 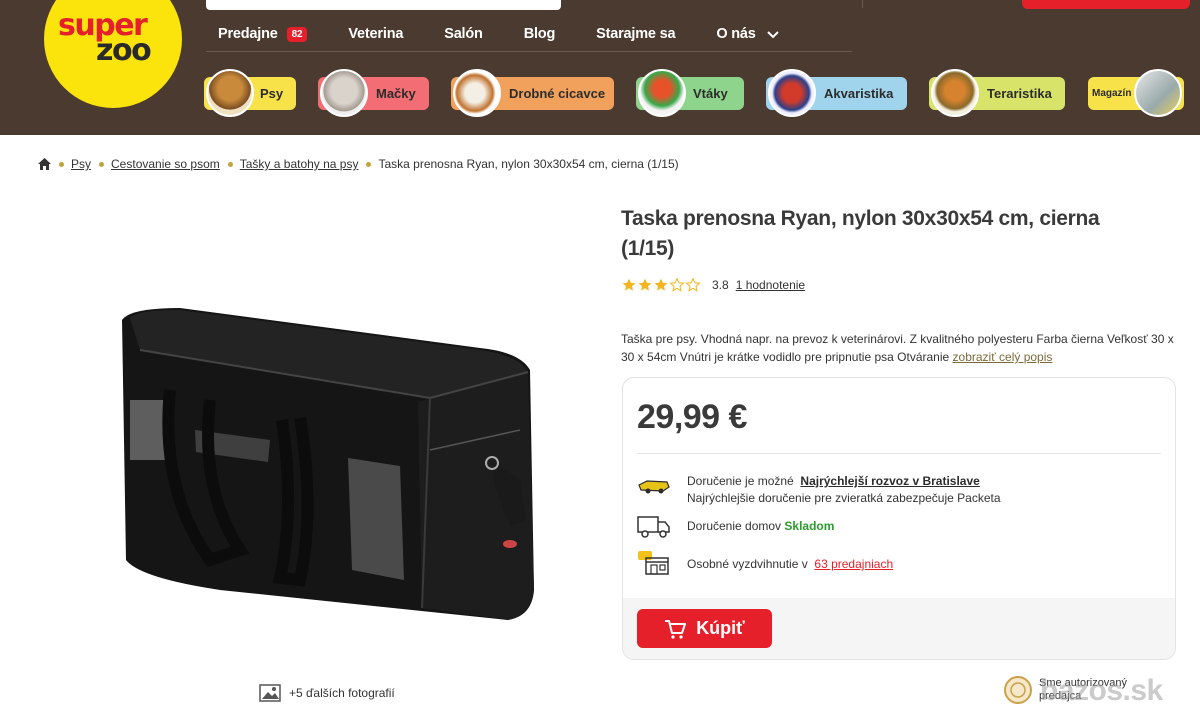 I want to click on home-delivery-label: Doručenie domov, so click(x=734, y=526).